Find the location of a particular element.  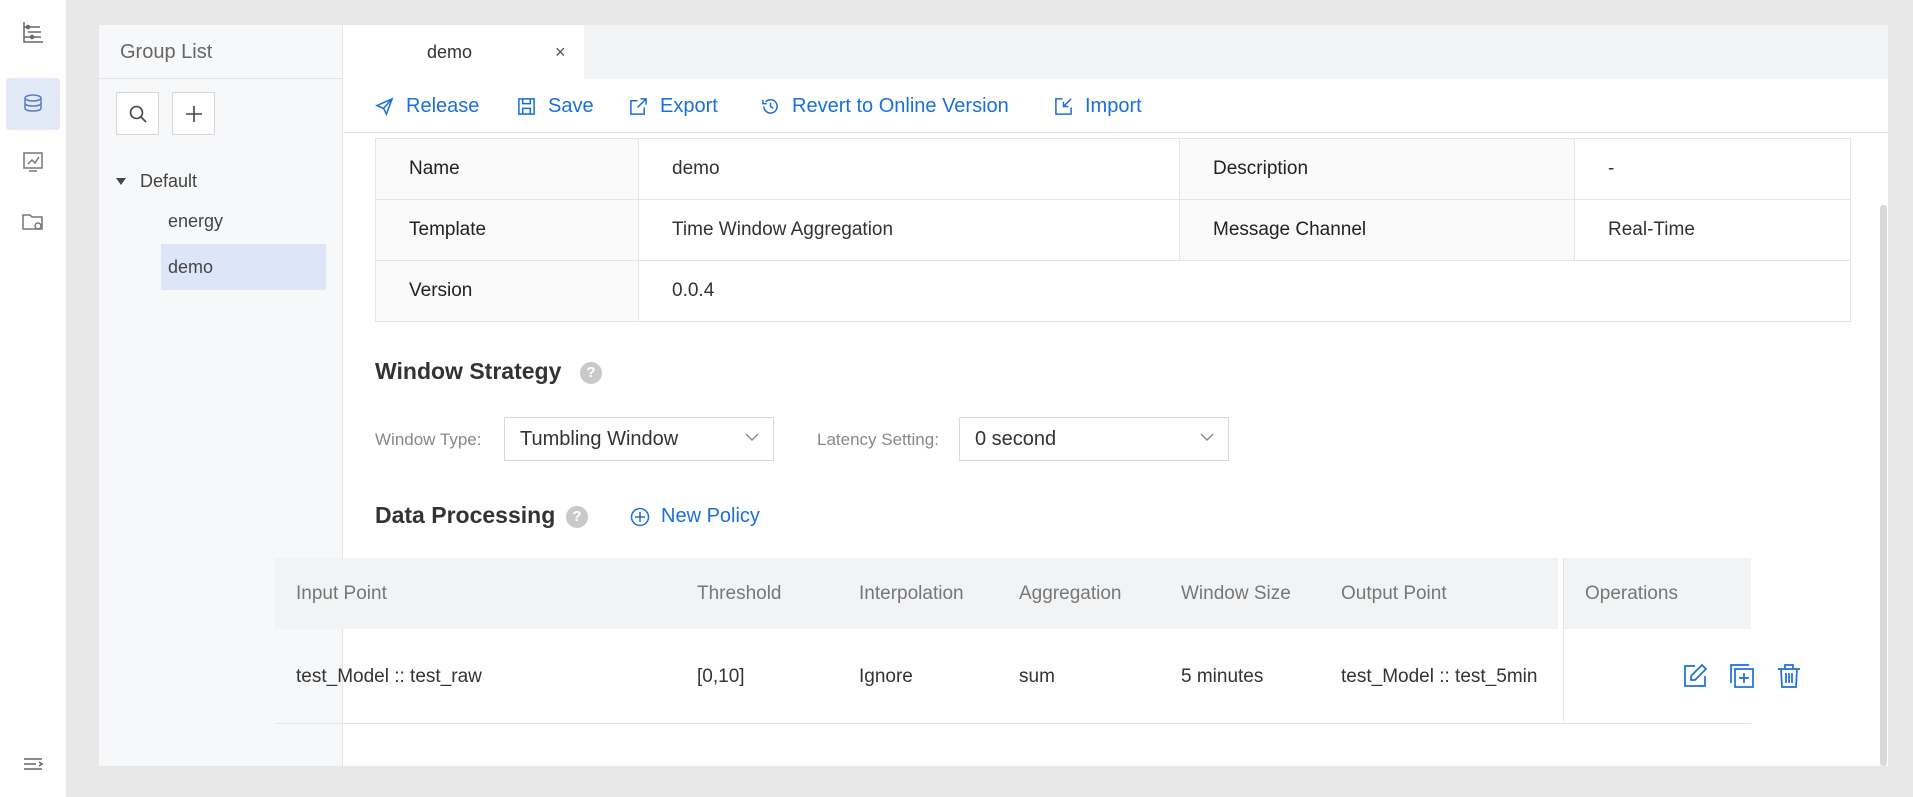

import-icon is located at coordinates (1063, 106).